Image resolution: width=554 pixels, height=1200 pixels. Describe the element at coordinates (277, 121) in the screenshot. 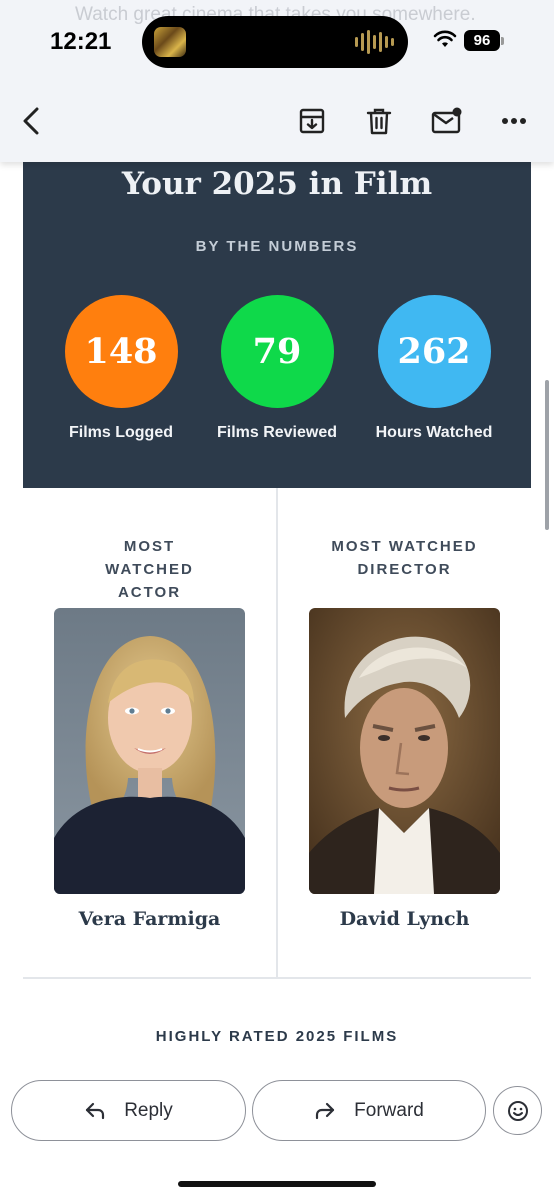

I see `email-toolbar` at that location.